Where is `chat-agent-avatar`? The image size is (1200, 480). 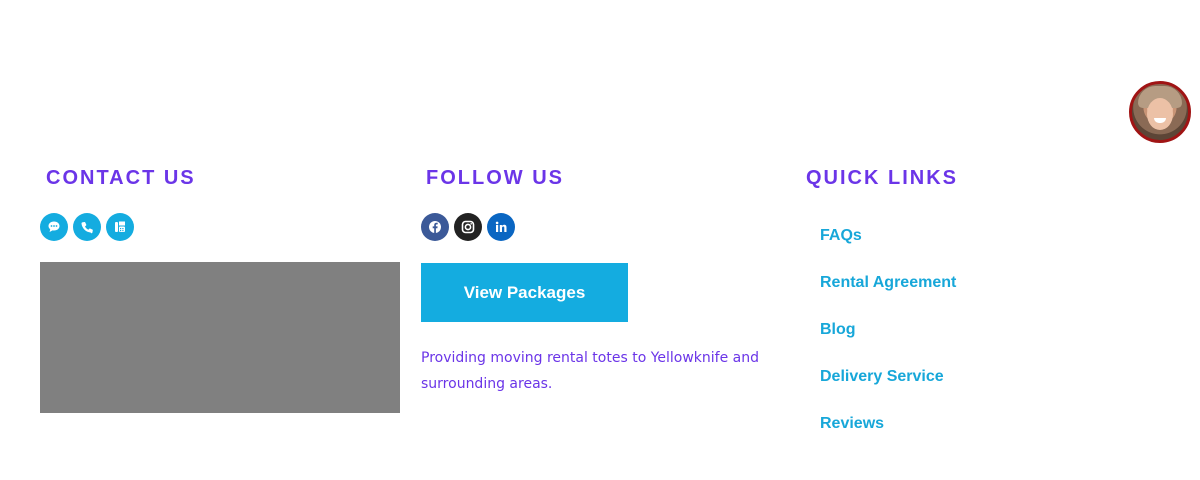
chat-agent-avatar is located at coordinates (1160, 112).